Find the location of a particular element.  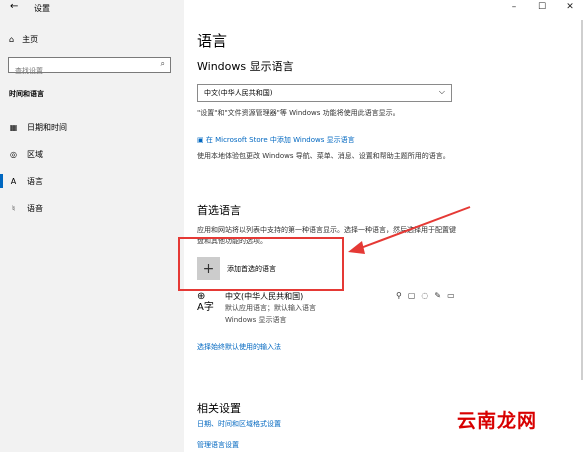

arrow-head is located at coordinates (356, 247).